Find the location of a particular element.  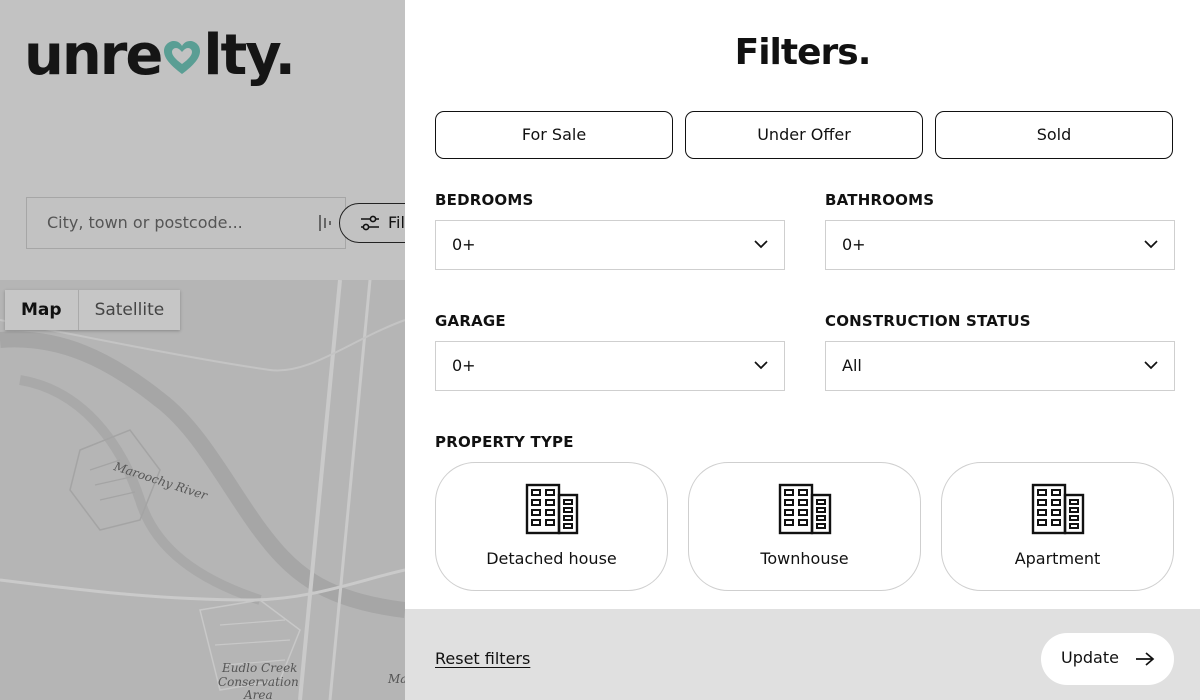

construction-status-value: All is located at coordinates (852, 365).